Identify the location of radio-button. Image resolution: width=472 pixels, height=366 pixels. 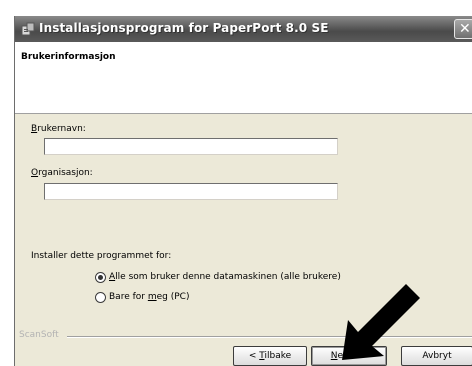
(100, 297).